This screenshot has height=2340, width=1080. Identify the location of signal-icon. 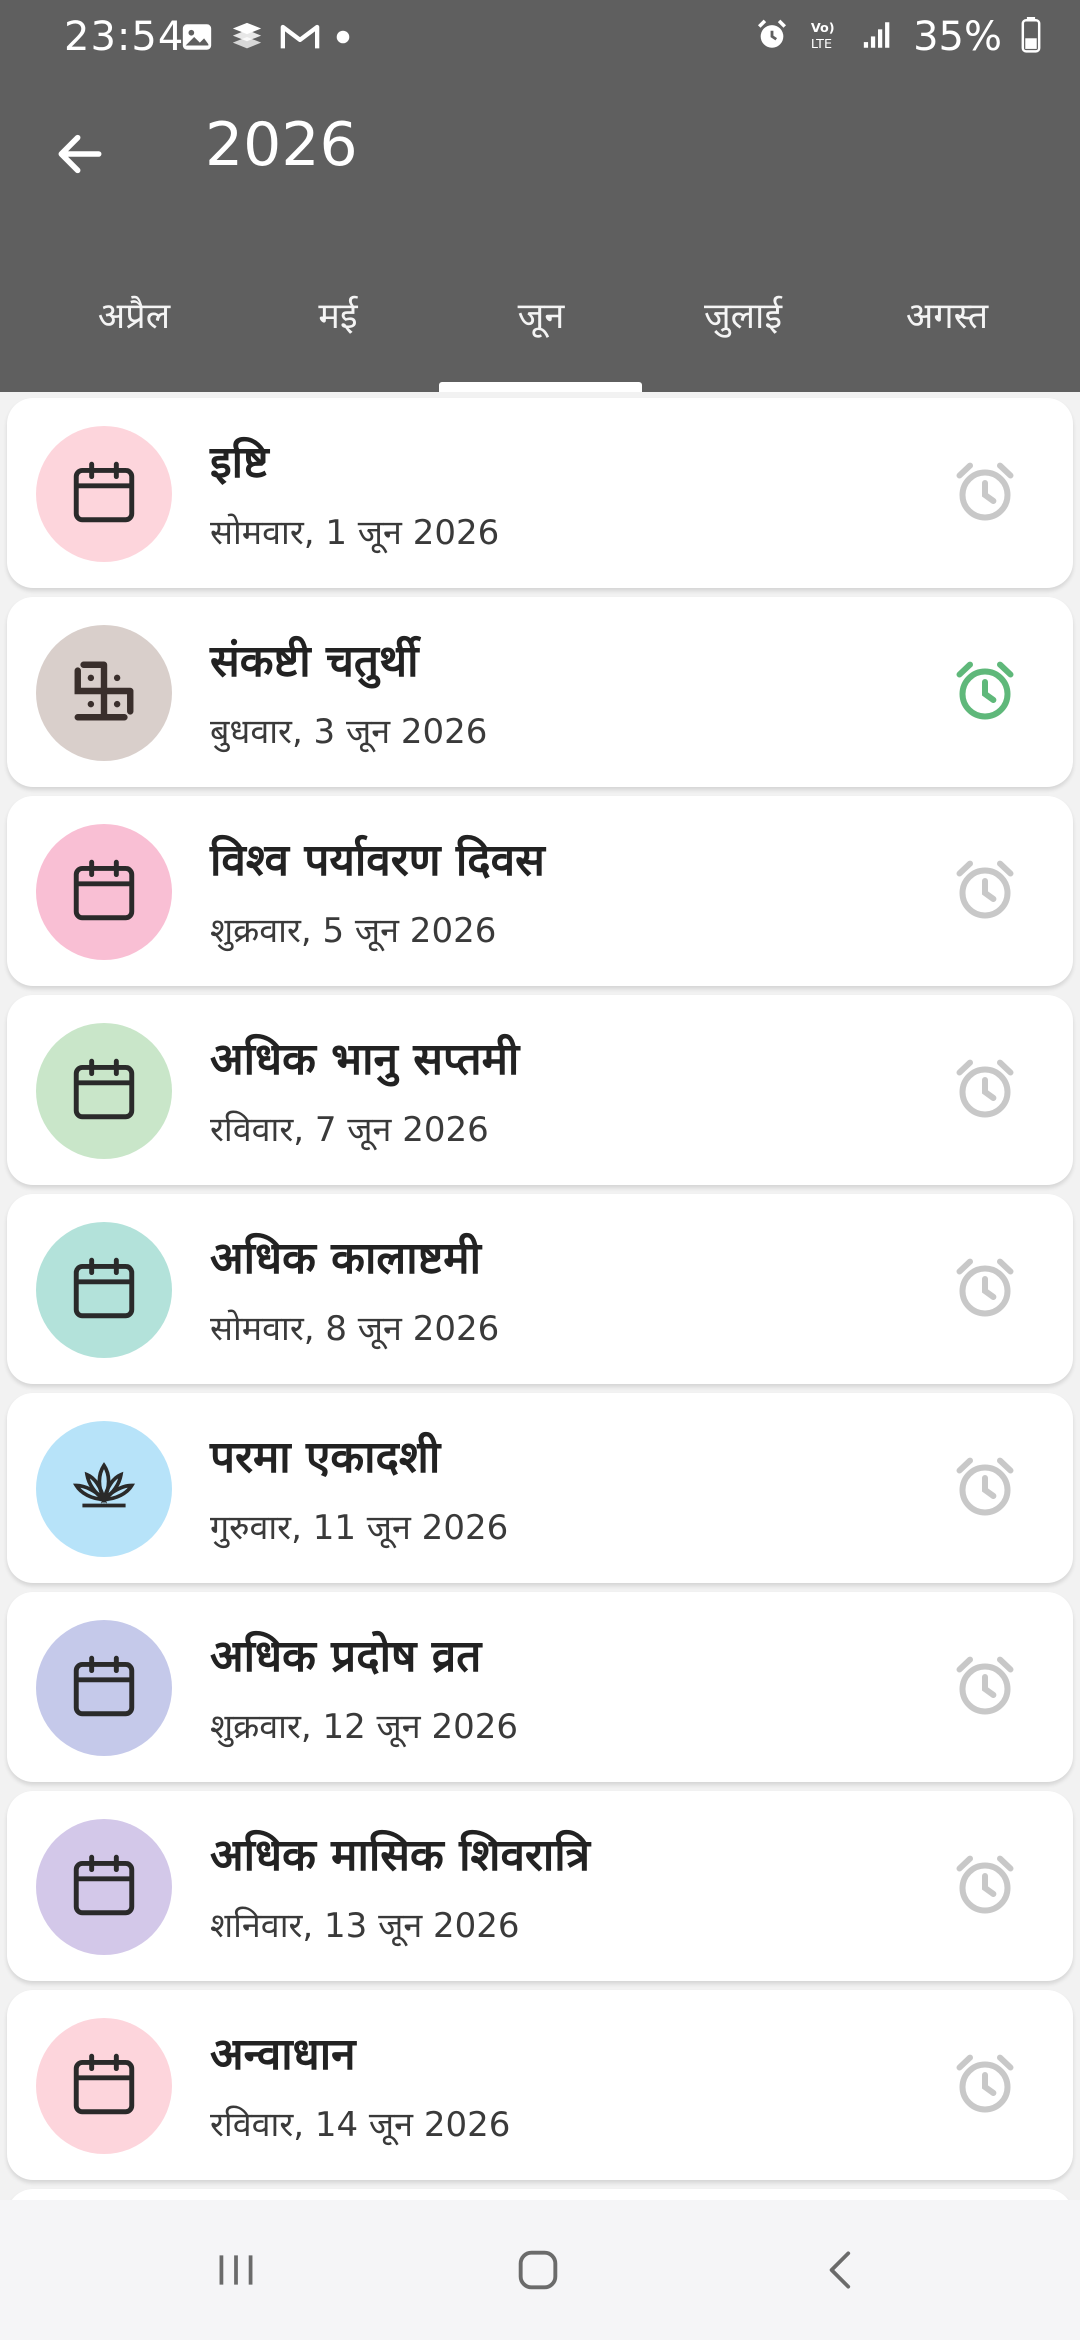
(878, 37).